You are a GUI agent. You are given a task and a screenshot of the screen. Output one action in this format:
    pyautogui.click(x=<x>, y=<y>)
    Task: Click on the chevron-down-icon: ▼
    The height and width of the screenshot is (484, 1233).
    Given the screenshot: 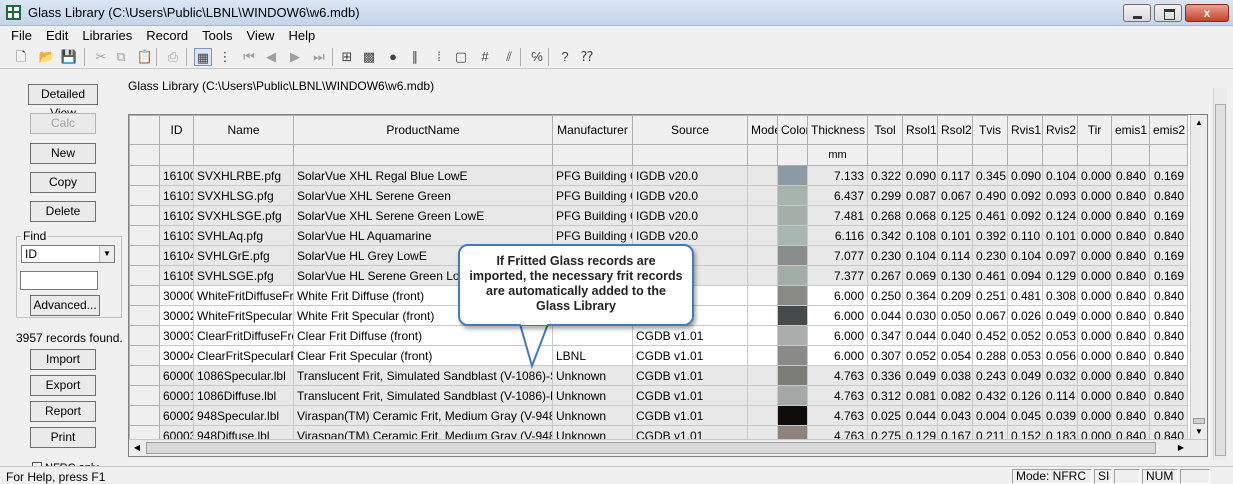 What is the action you would take?
    pyautogui.click(x=106, y=254)
    